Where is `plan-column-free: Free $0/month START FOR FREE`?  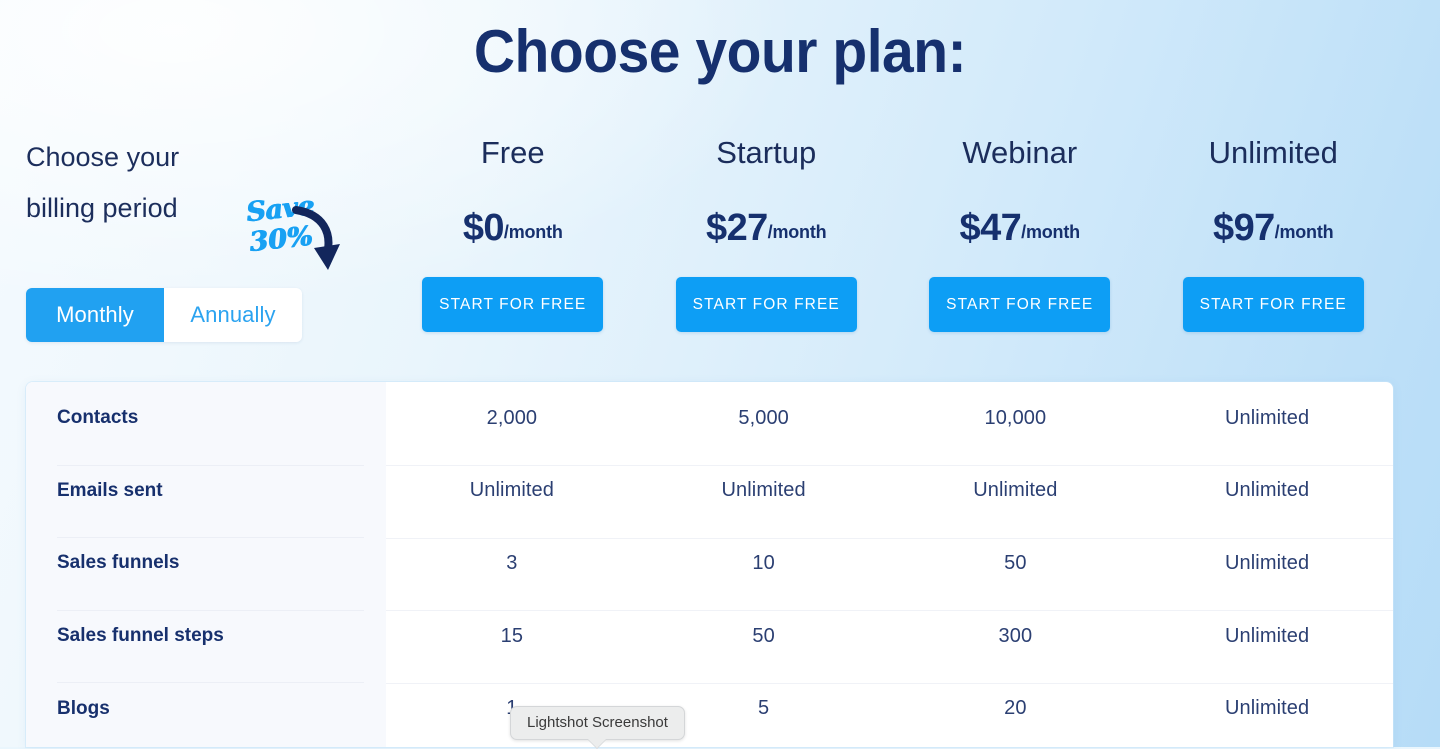 plan-column-free: Free $0/month START FOR FREE is located at coordinates (513, 232).